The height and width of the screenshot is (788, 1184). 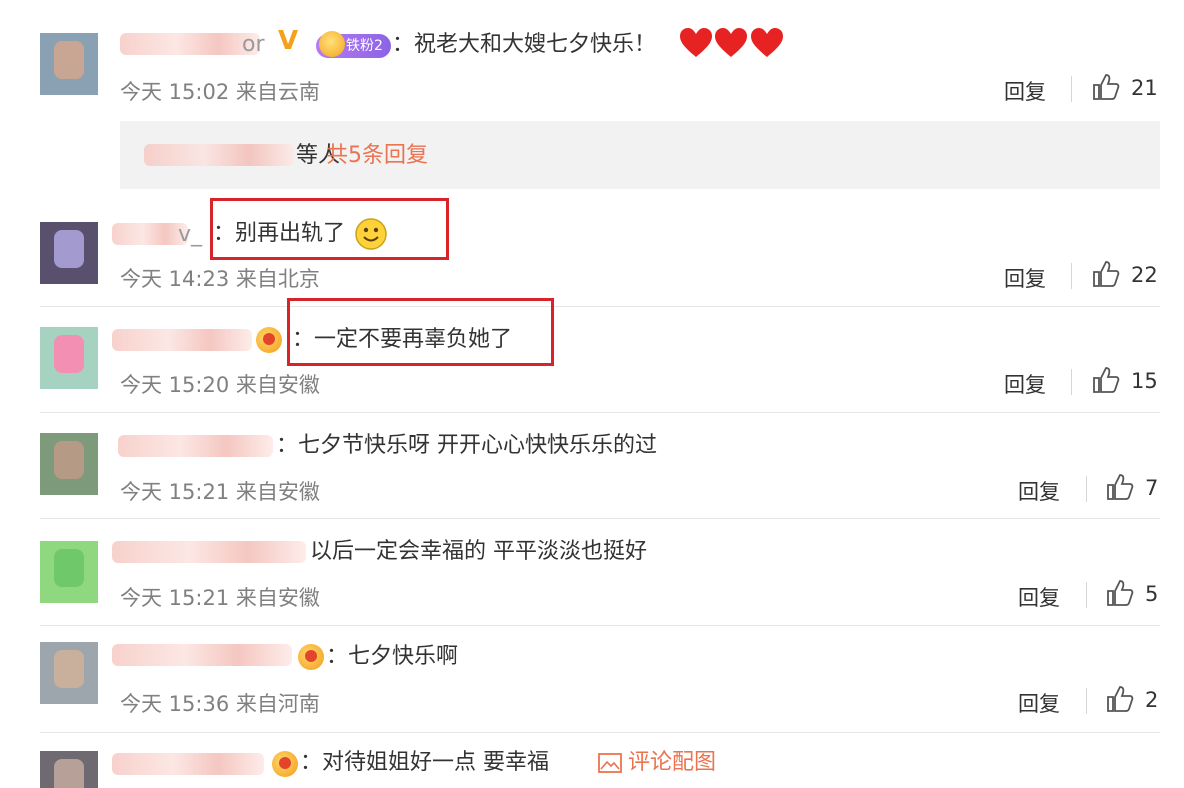 What do you see at coordinates (1144, 88) in the screenshot?
I see `like-count: 21` at bounding box center [1144, 88].